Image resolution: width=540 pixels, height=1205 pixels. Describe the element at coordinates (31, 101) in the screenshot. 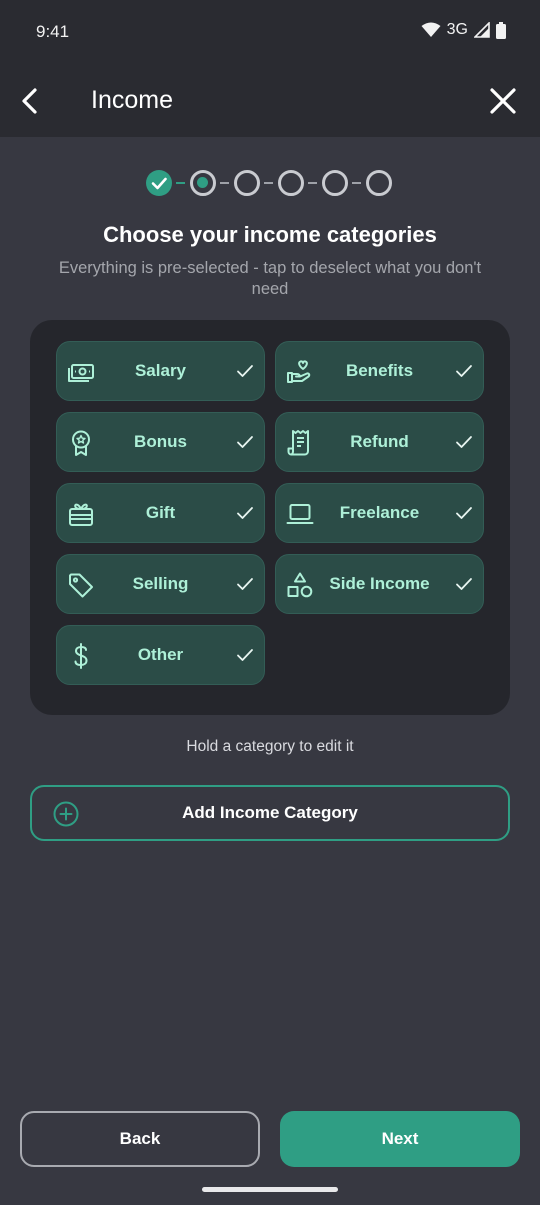

I see `back-arrow-icon` at that location.